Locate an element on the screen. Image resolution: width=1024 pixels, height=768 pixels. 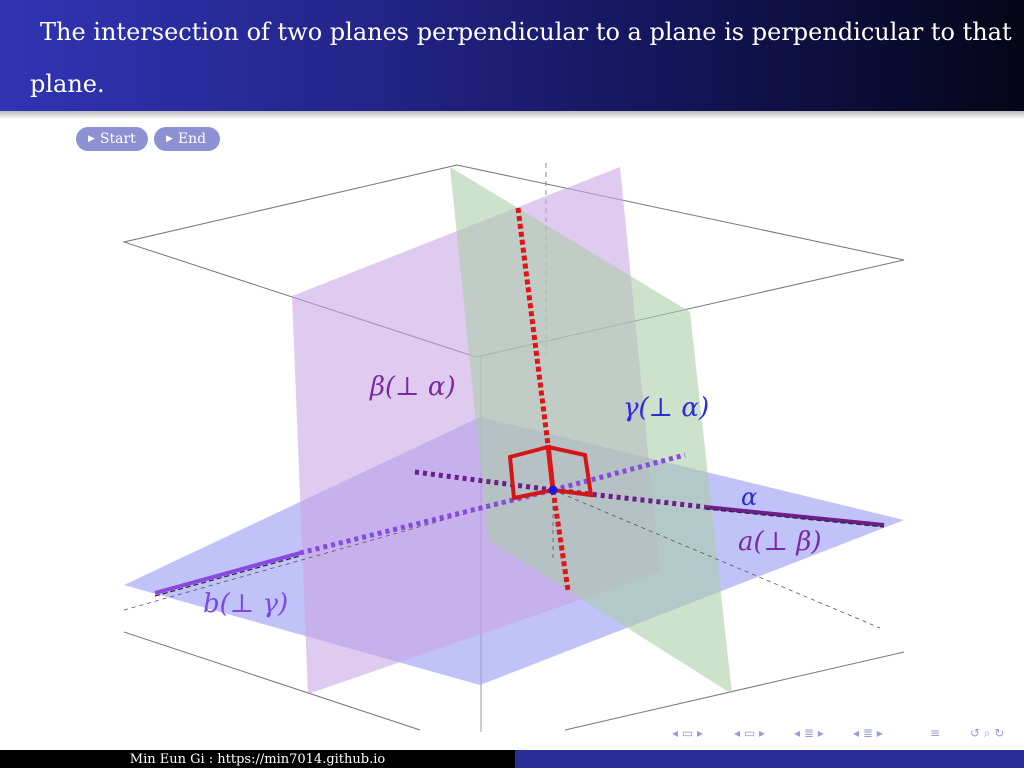
prev-slide-icon: ◂ ≣ ▸ is located at coordinates (868, 734).